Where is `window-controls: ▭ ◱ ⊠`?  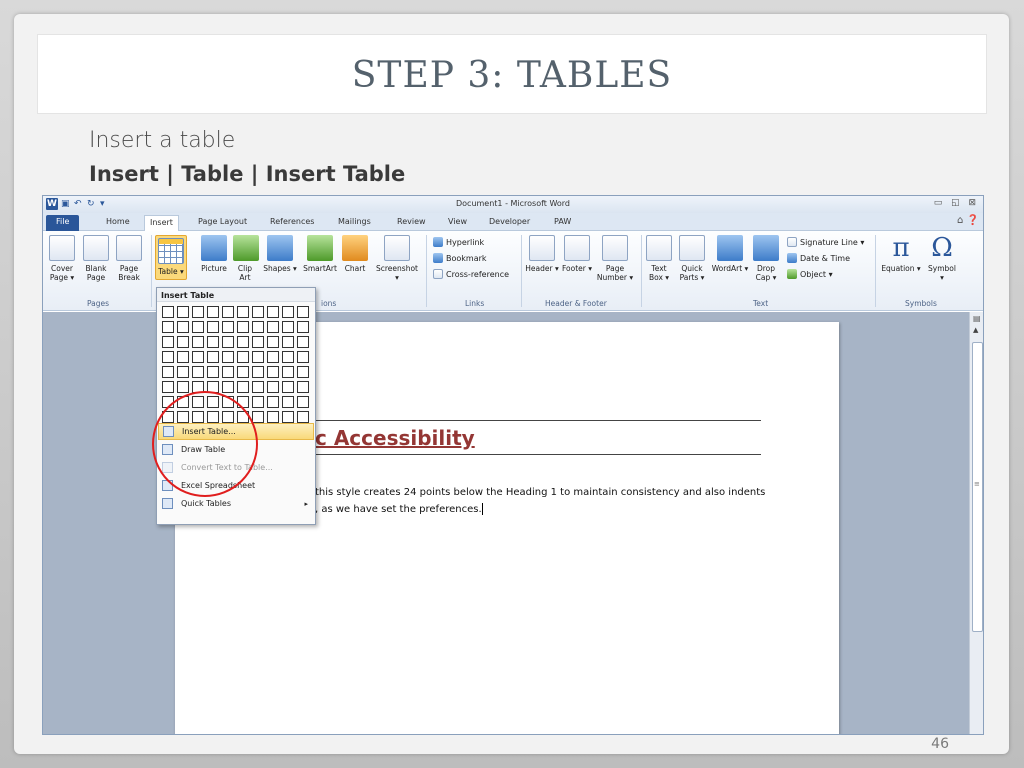
window-controls: ▭ ◱ ⊠ is located at coordinates (956, 203).